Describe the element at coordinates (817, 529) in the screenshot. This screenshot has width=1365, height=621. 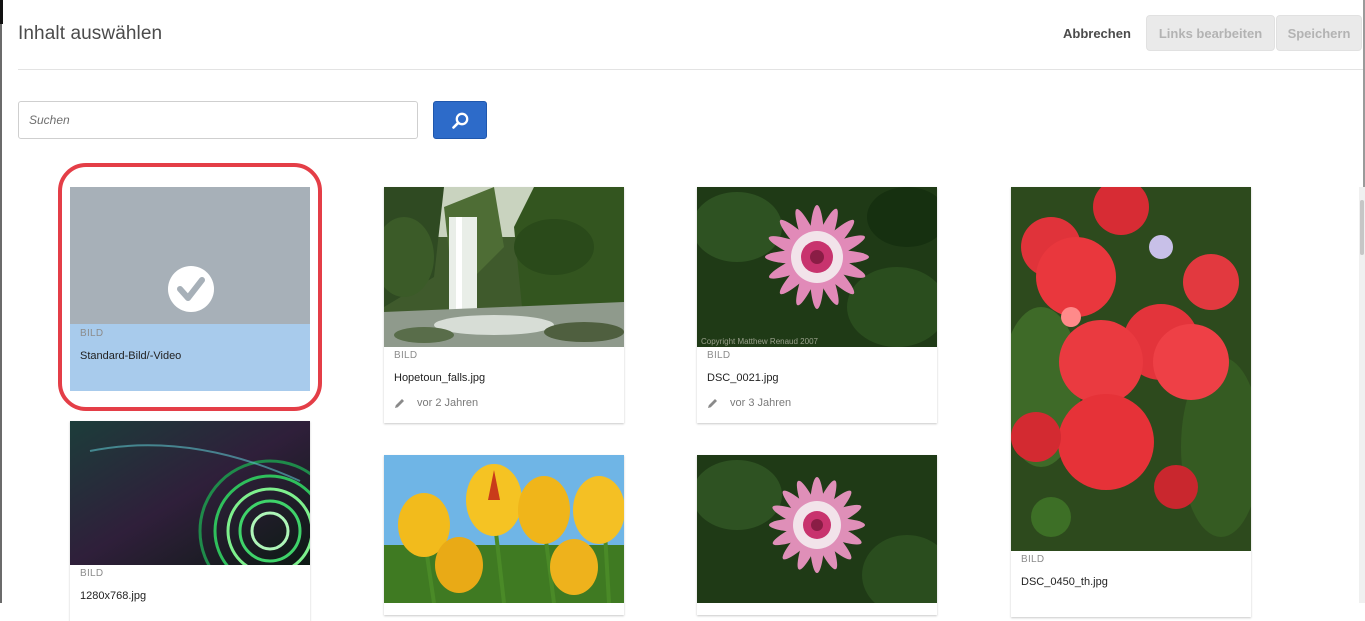
I see `asset-thumbnail-dahlia` at that location.